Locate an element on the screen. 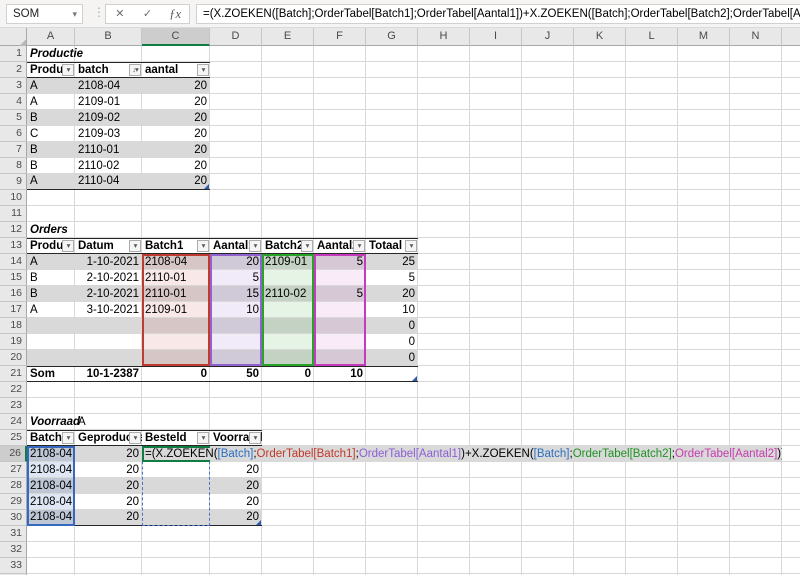  row-header-9: 9 is located at coordinates (13, 182).